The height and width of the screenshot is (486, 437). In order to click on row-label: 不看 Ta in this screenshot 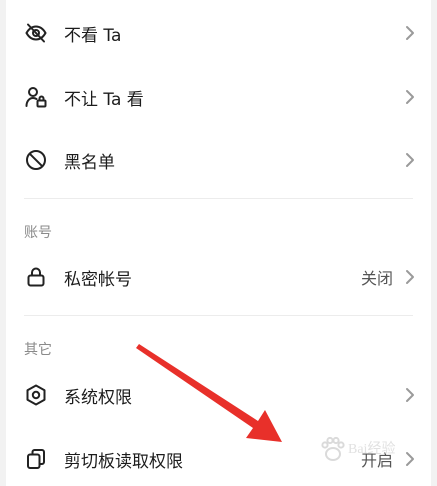, I will do `click(93, 35)`.